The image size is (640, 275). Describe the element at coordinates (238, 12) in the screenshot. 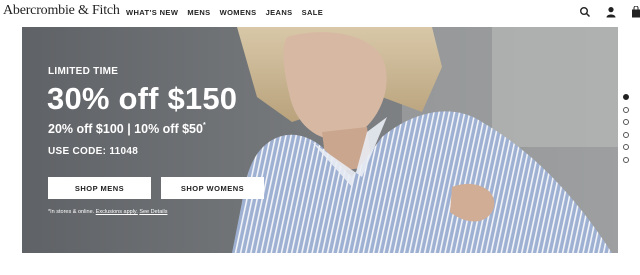

I see `nav-item-womens: WOMENS` at that location.